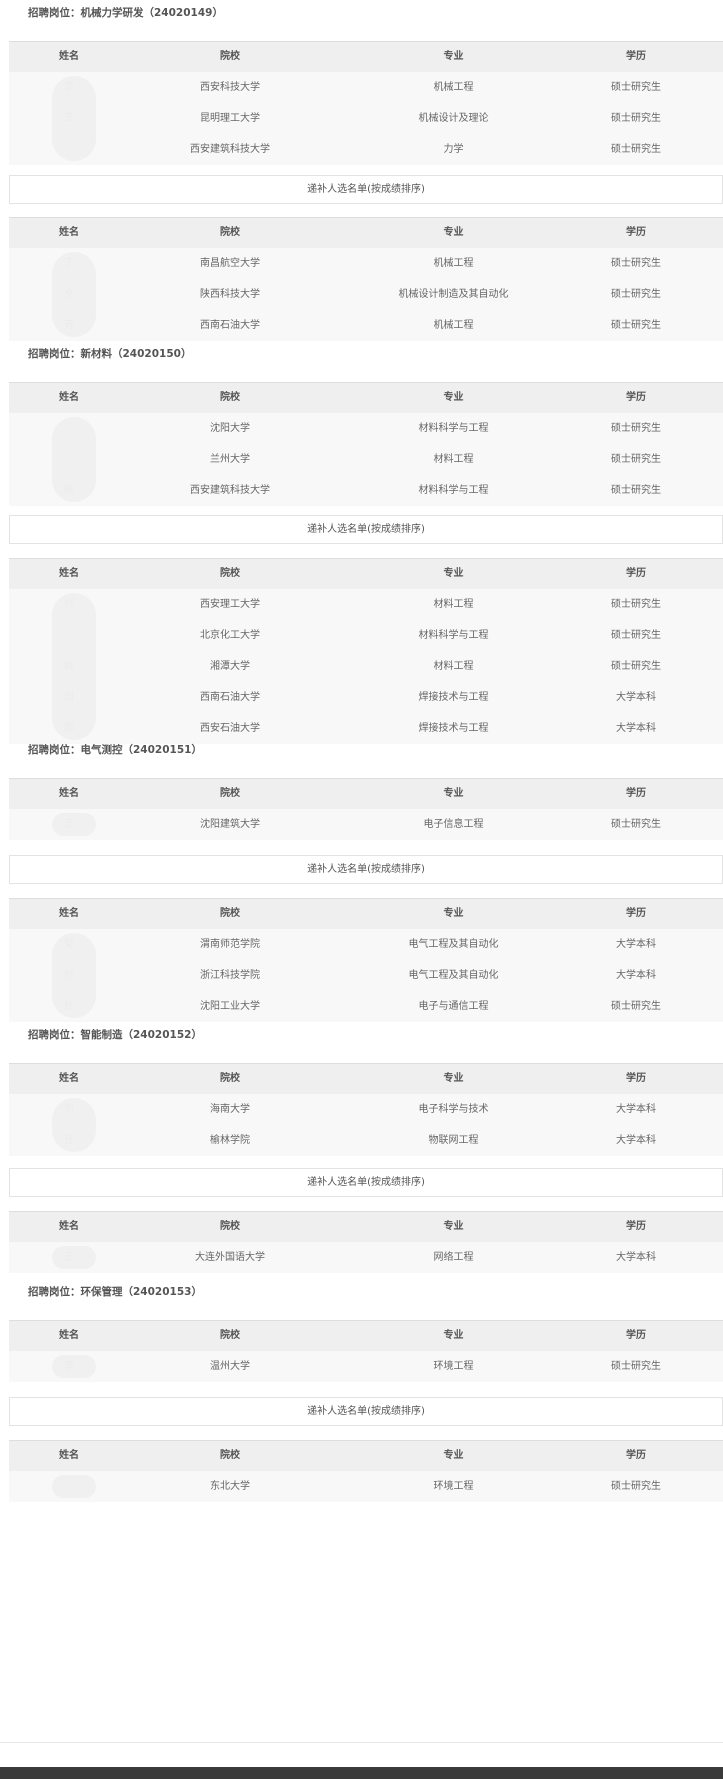 This screenshot has width=723, height=1779. I want to click on table-row: 付西安理工大学材料工程硕士研究生, so click(366, 604).